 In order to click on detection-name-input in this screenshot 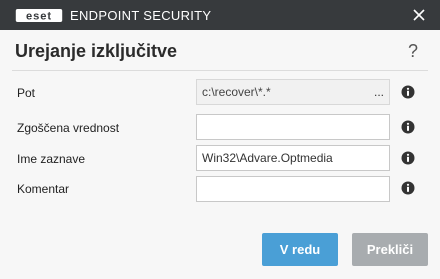, I will do `click(293, 158)`.